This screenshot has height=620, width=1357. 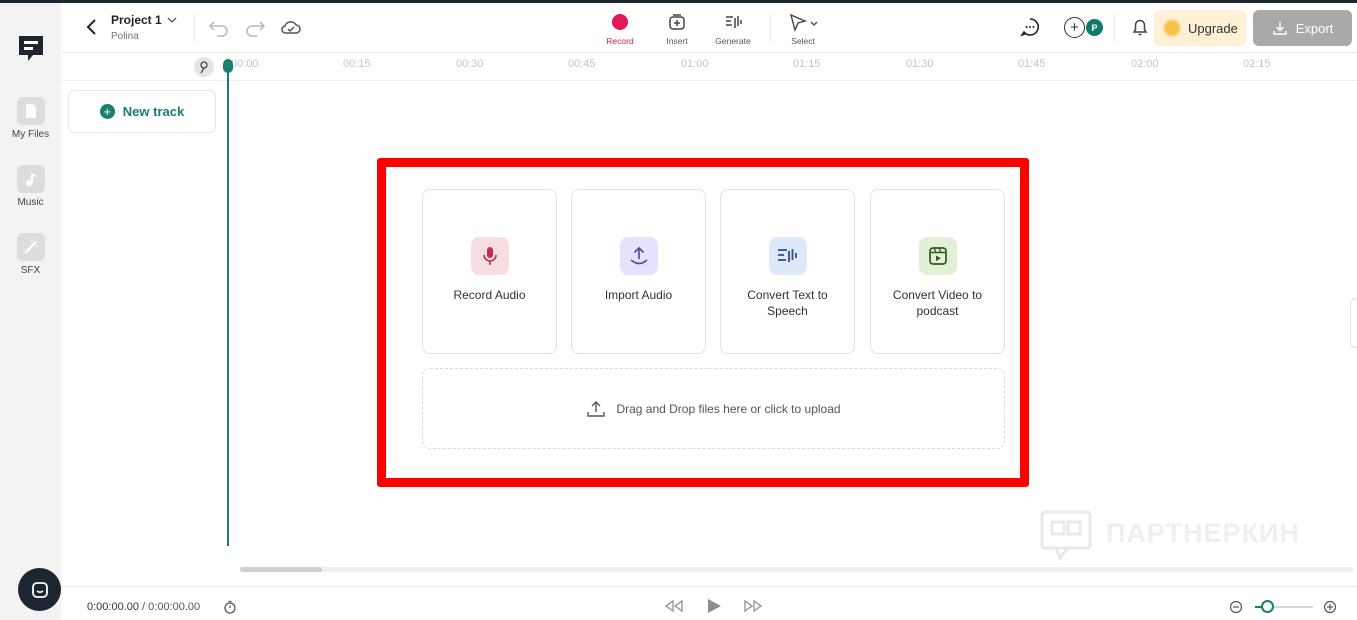 I want to click on watermark-logo, so click(x=1066, y=535).